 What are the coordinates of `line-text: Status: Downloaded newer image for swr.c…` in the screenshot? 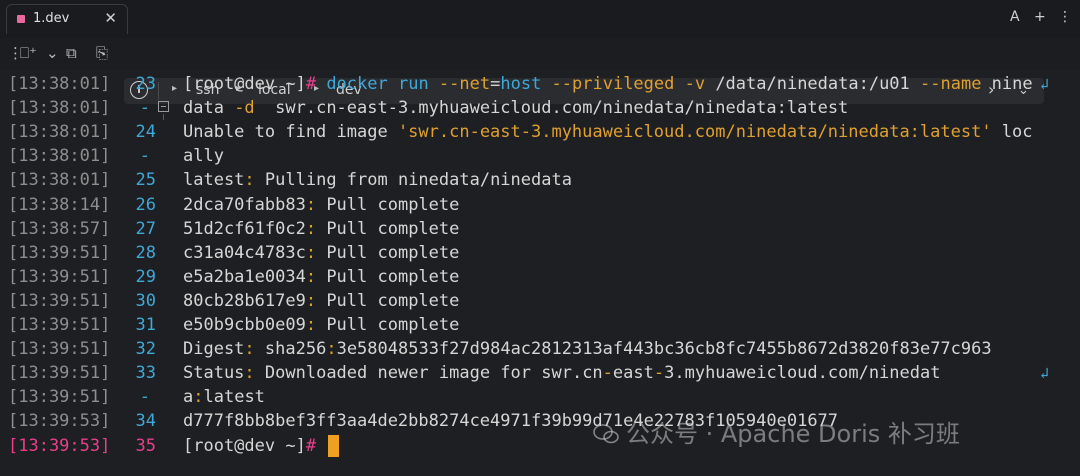 It's located at (561, 373).